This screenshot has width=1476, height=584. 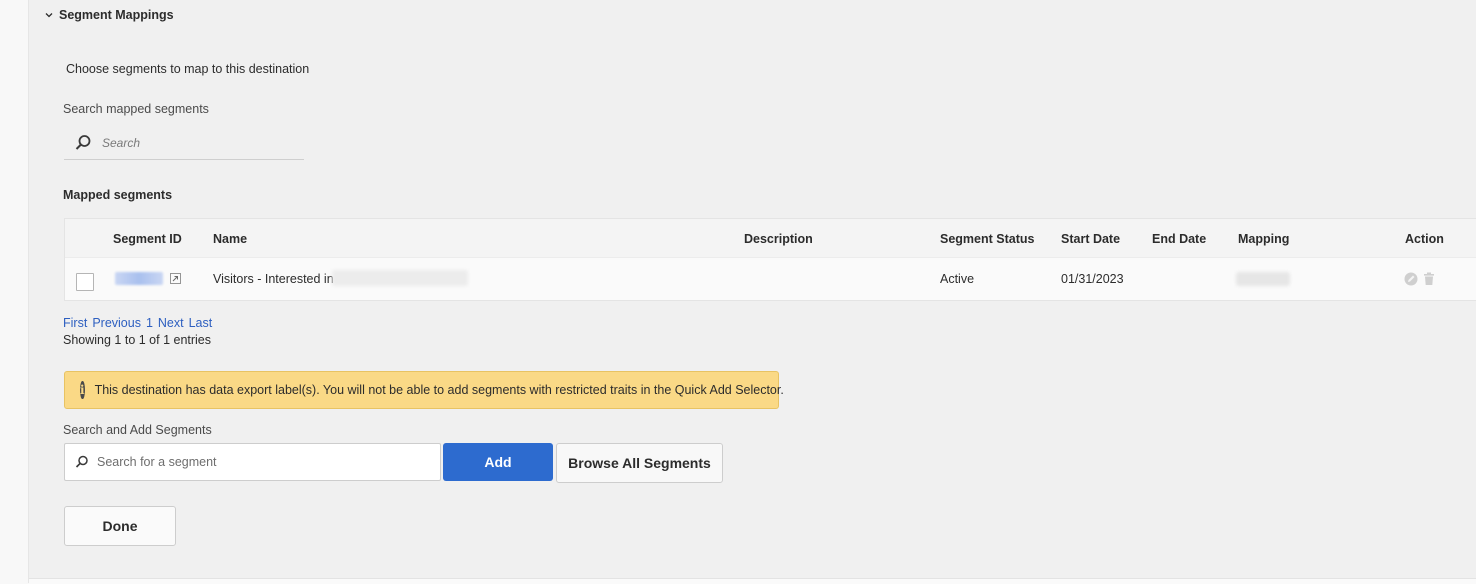 I want to click on segment-id-redacted, so click(x=139, y=278).